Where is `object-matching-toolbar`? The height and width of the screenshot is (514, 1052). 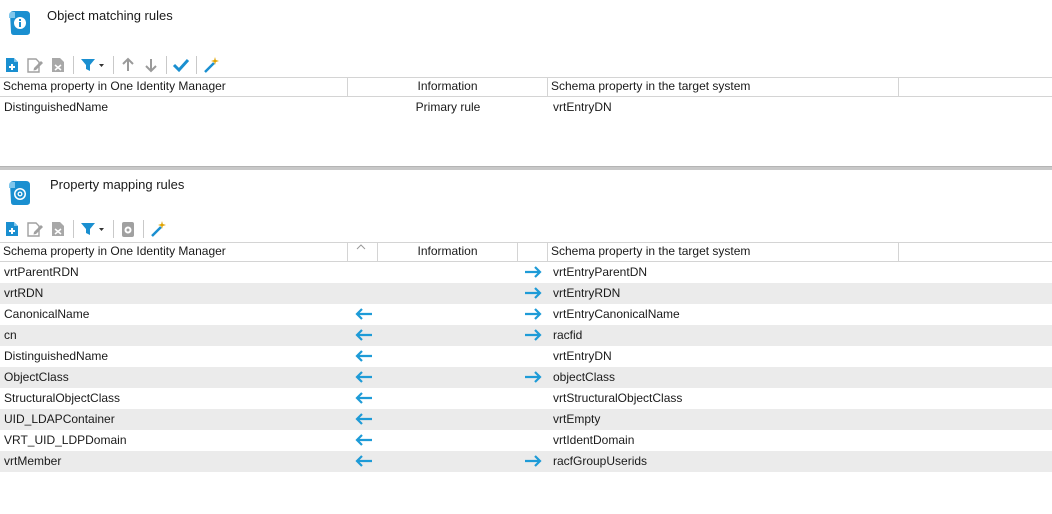 object-matching-toolbar is located at coordinates (113, 65).